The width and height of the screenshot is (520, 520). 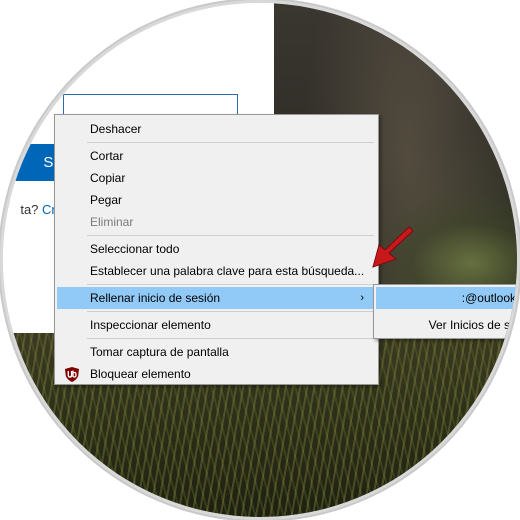 I want to click on chevron-right-icon: ›, so click(x=362, y=298).